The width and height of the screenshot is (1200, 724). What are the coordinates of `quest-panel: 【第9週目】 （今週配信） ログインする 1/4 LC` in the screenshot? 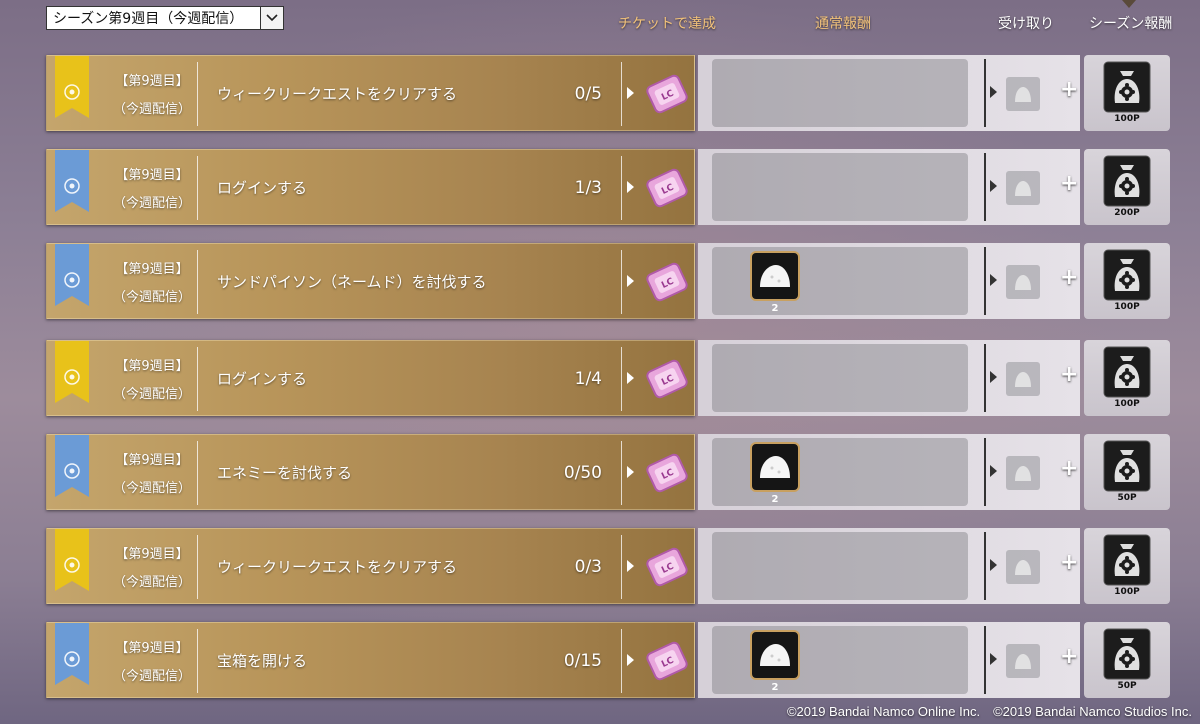 It's located at (370, 378).